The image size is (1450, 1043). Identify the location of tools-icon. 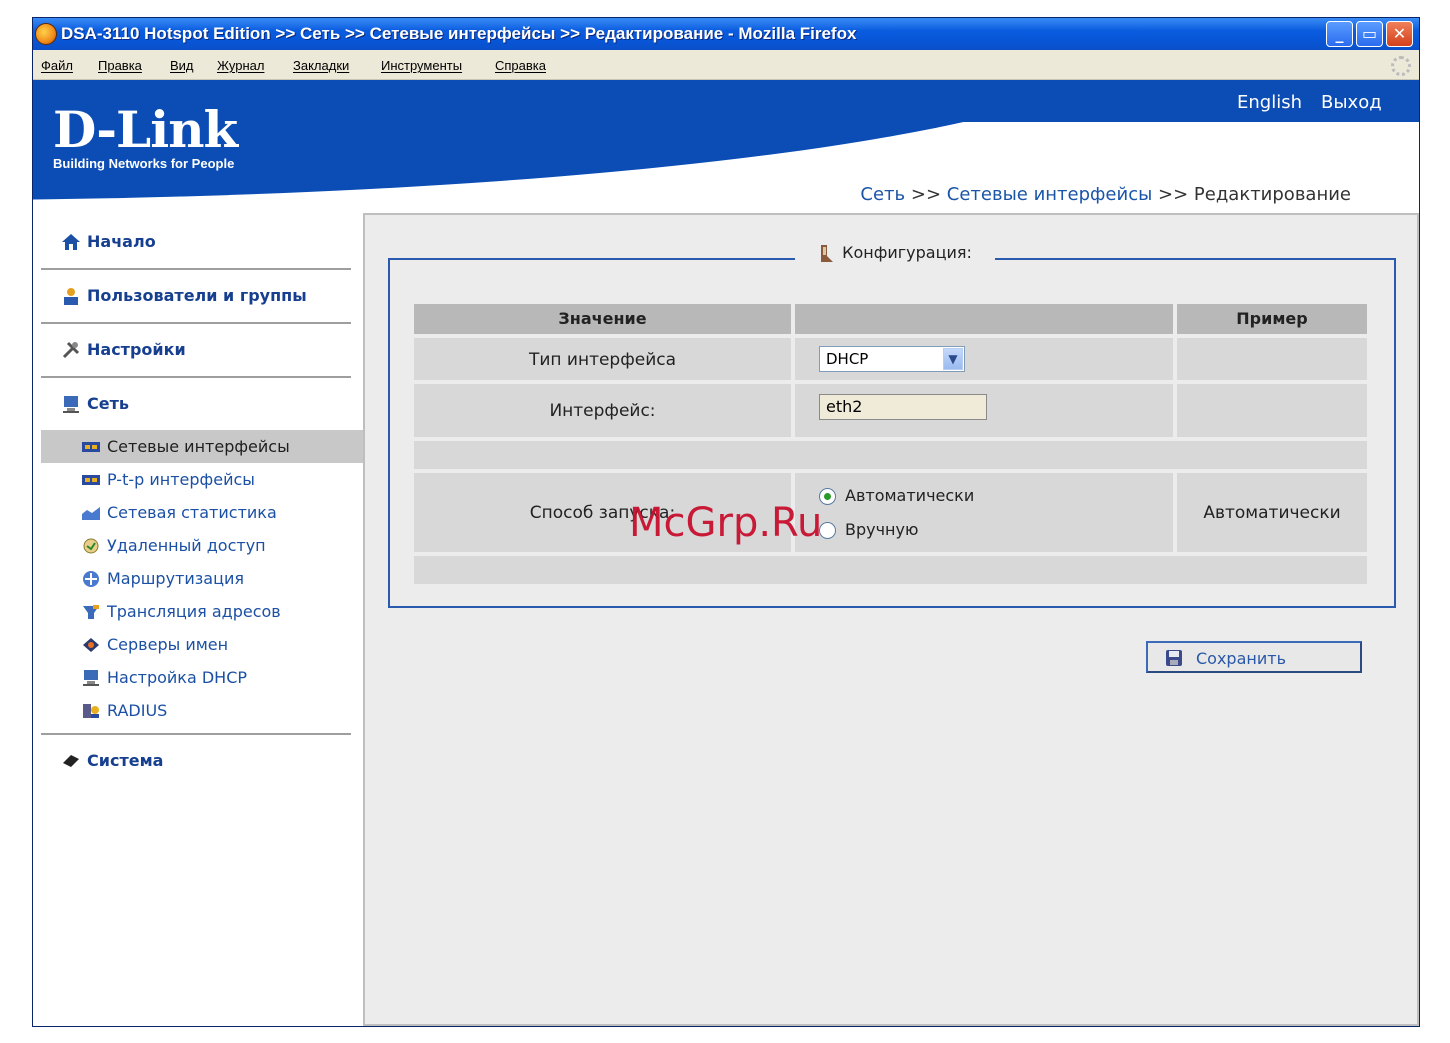
(71, 350).